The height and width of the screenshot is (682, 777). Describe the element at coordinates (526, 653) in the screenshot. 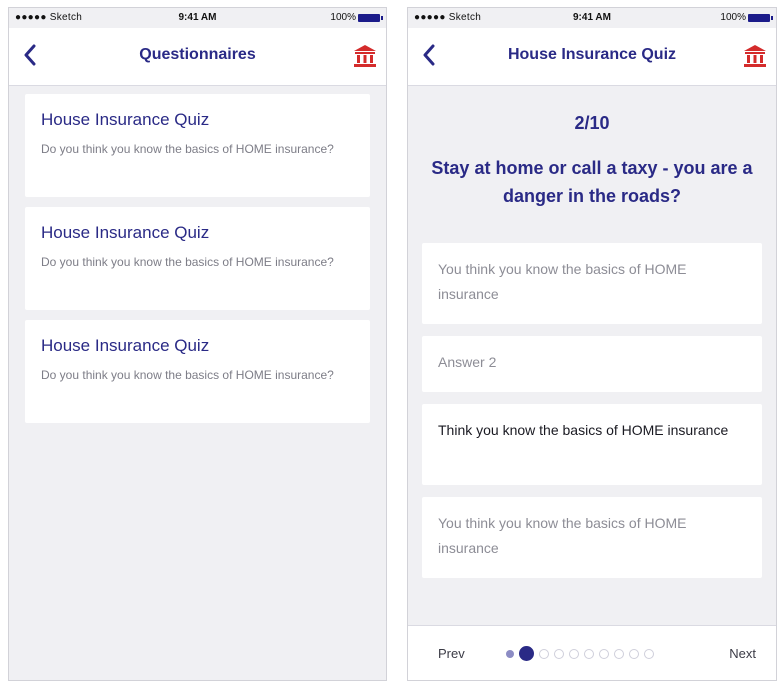

I see `pagination-dot-current` at that location.